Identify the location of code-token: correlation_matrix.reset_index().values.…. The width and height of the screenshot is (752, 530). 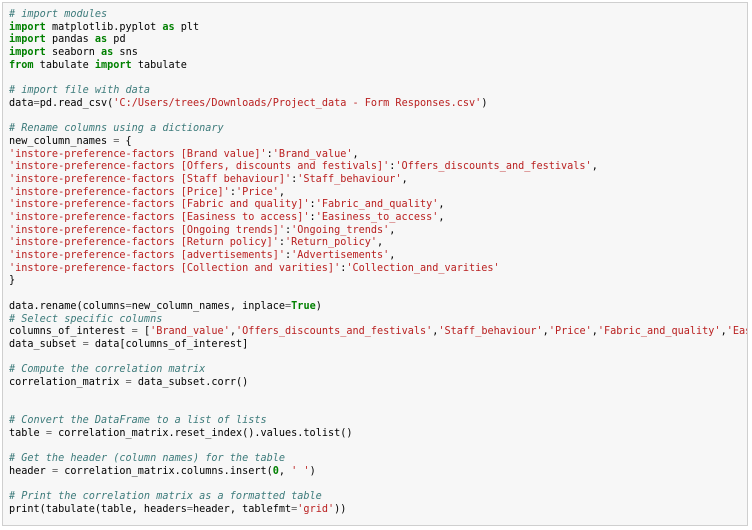
(202, 433).